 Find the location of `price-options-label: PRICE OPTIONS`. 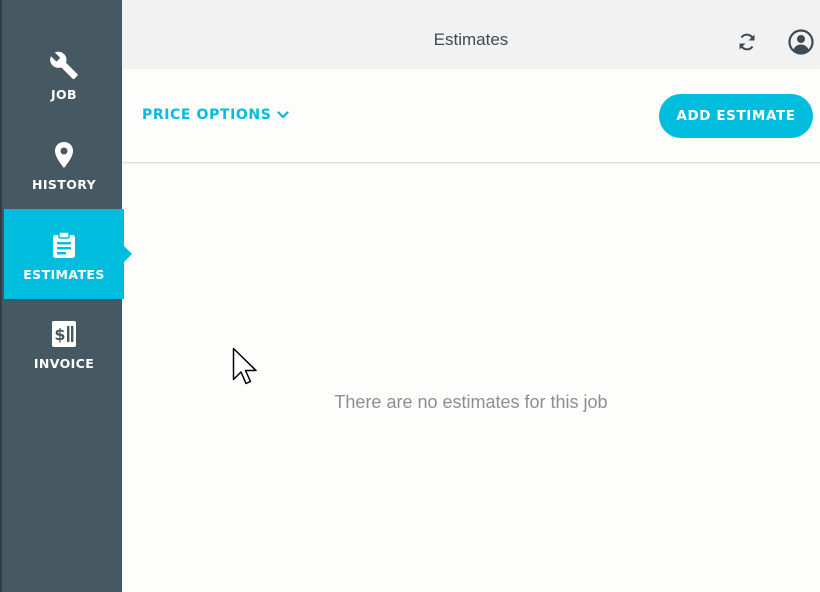

price-options-label: PRICE OPTIONS is located at coordinates (207, 115).